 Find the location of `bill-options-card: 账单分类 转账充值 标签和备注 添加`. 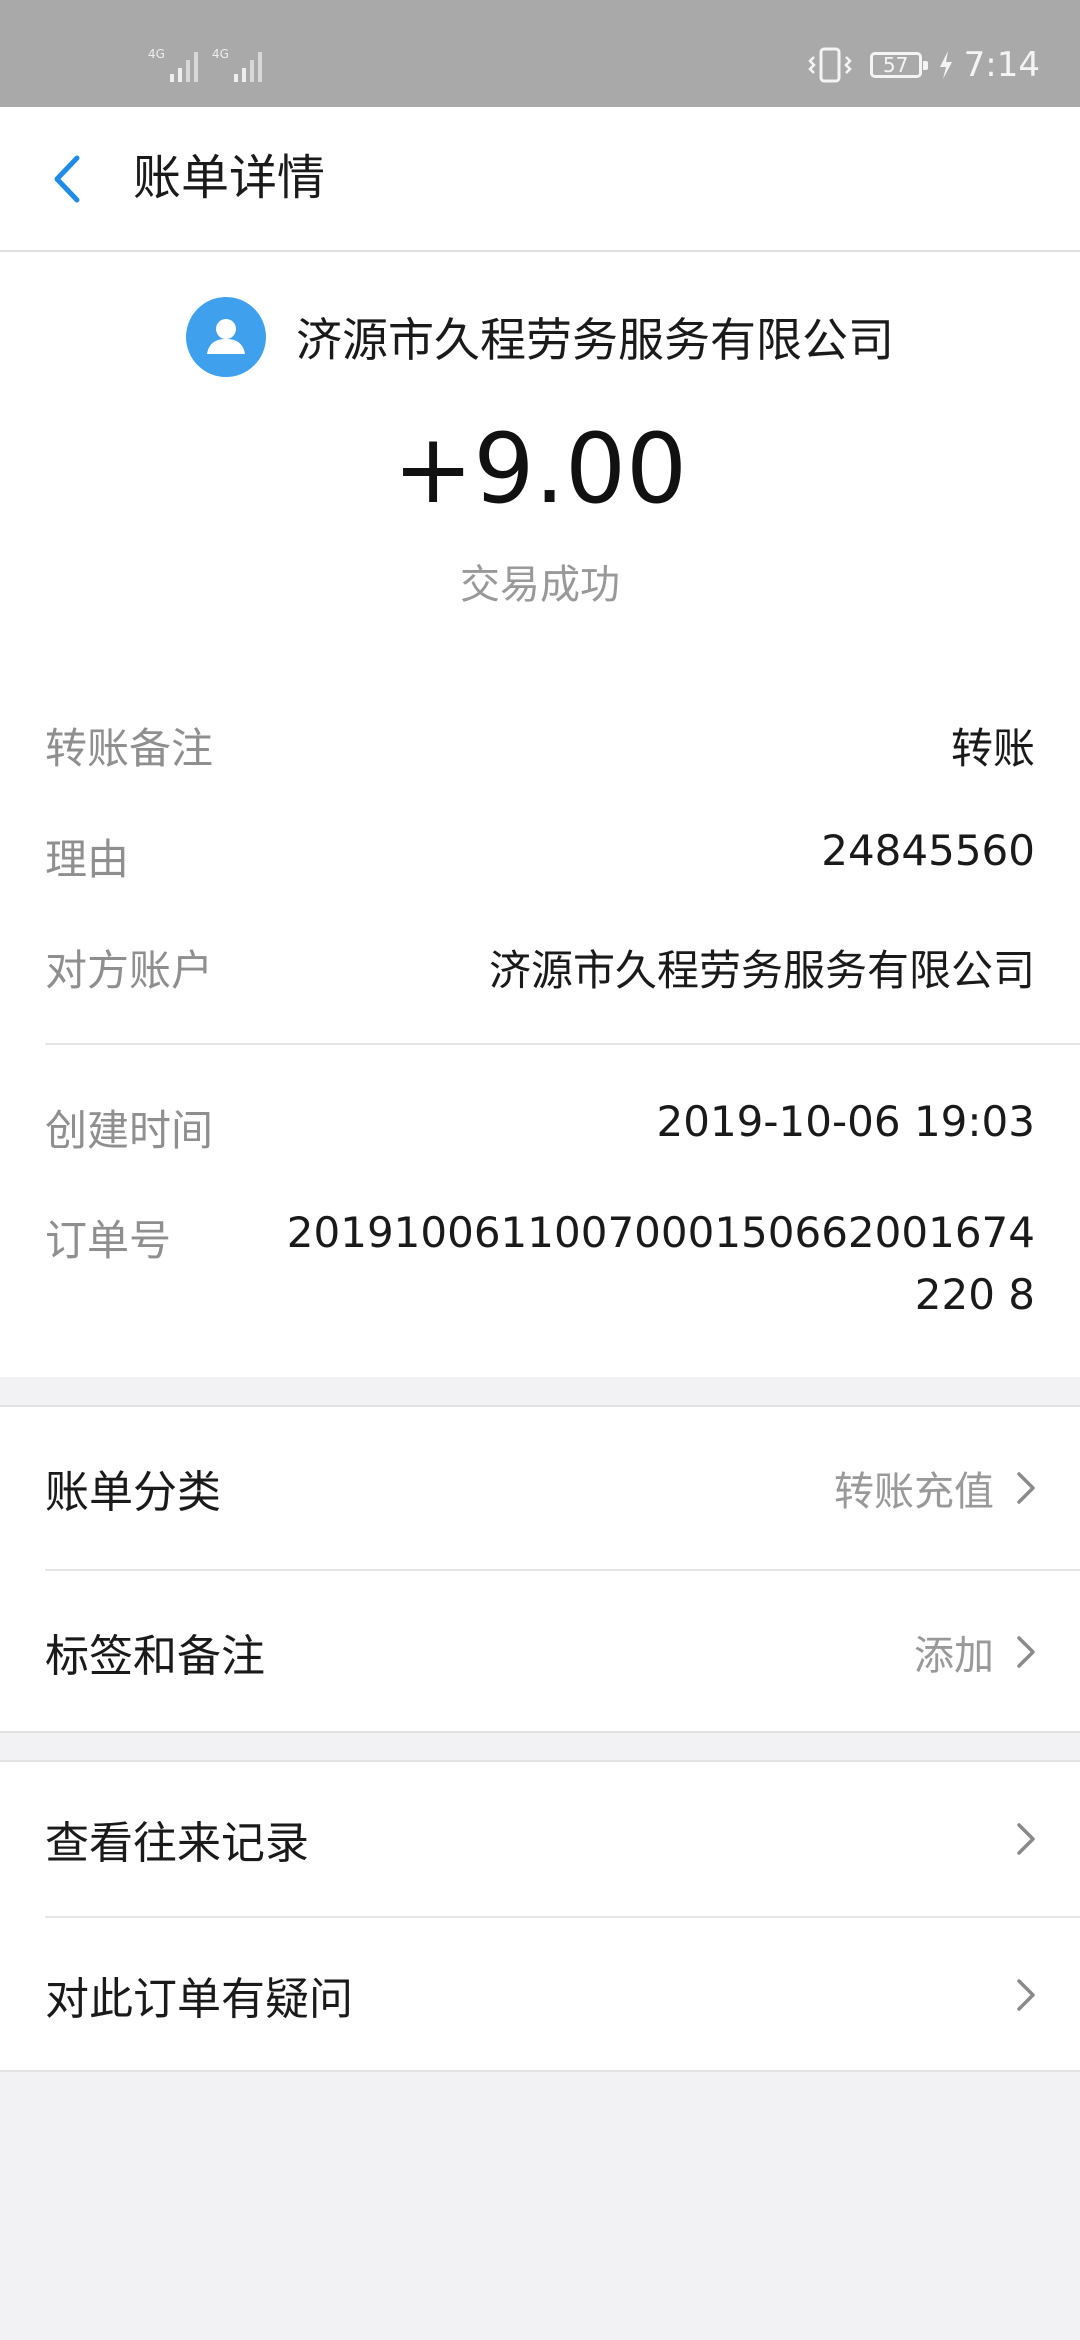

bill-options-card: 账单分类 转账充值 标签和备注 添加 is located at coordinates (540, 1569).